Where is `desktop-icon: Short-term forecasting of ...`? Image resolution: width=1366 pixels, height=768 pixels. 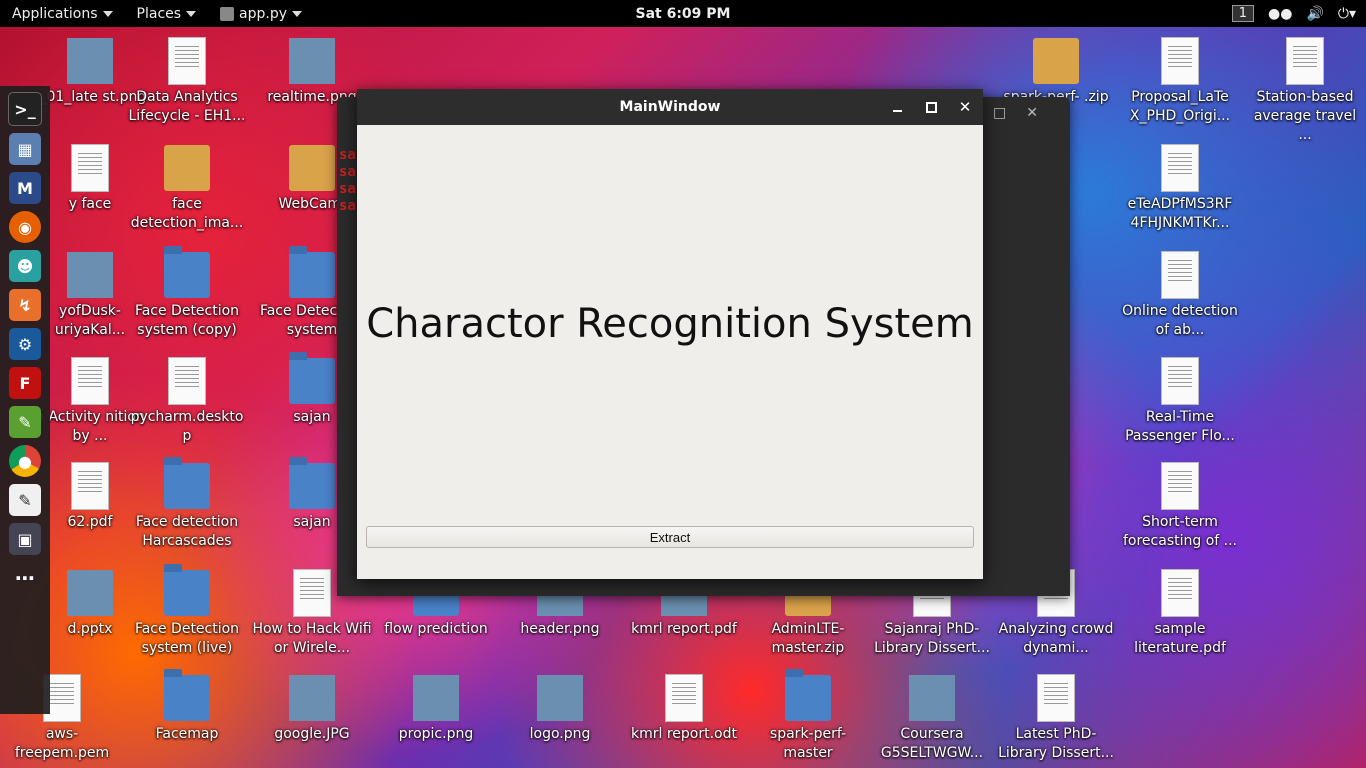
desktop-icon: Short-term forecasting of ... is located at coordinates (1180, 507).